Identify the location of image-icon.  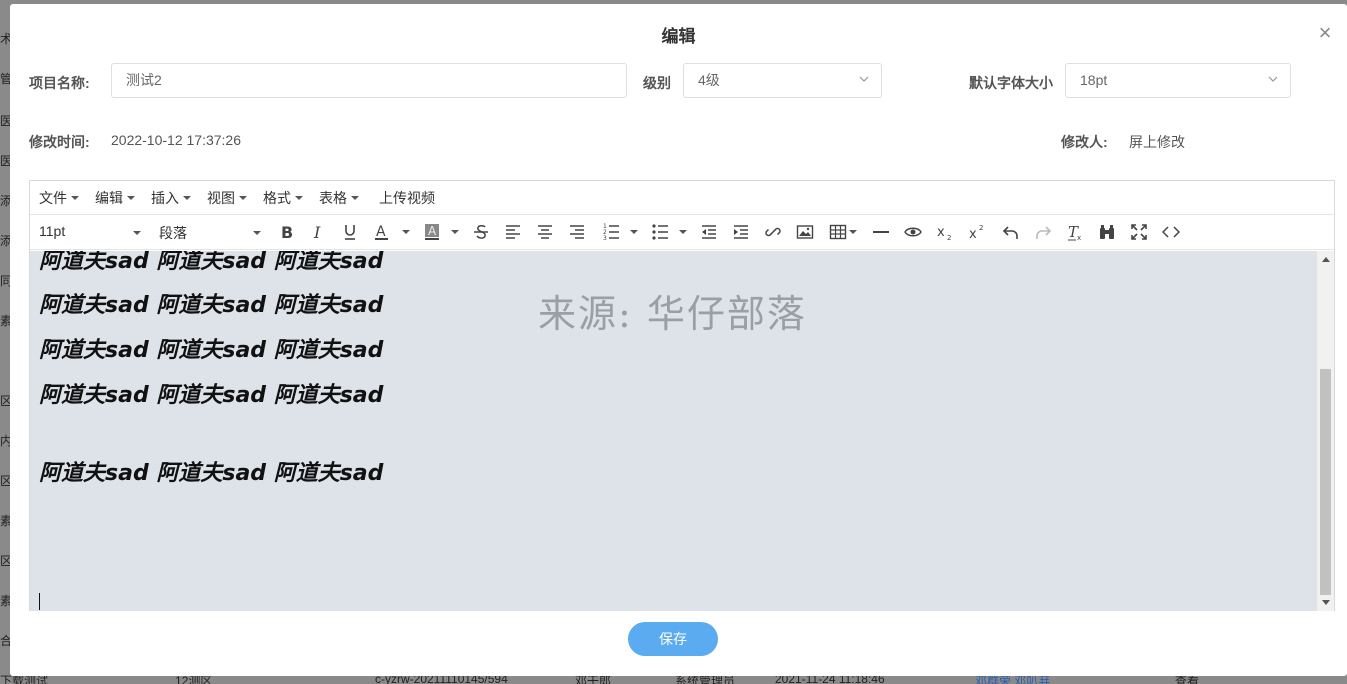
(805, 232).